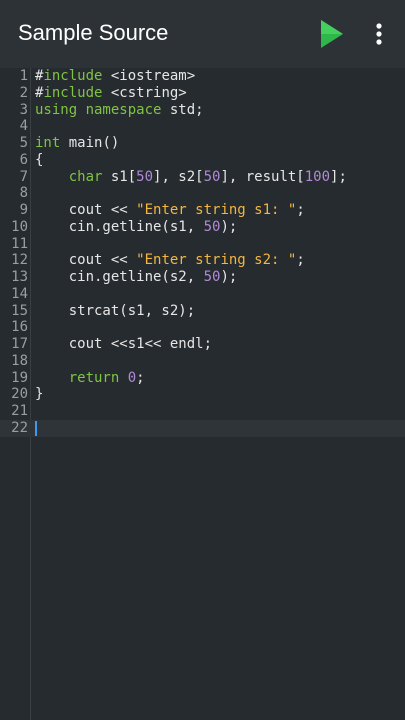 Image resolution: width=405 pixels, height=720 pixels. I want to click on code-text: {, so click(39, 160).